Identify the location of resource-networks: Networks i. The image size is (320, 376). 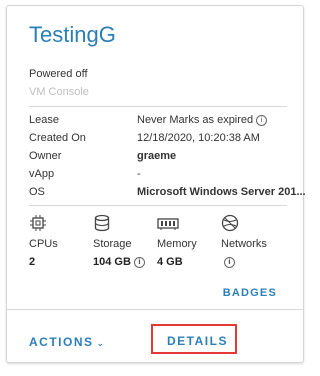
(255, 241).